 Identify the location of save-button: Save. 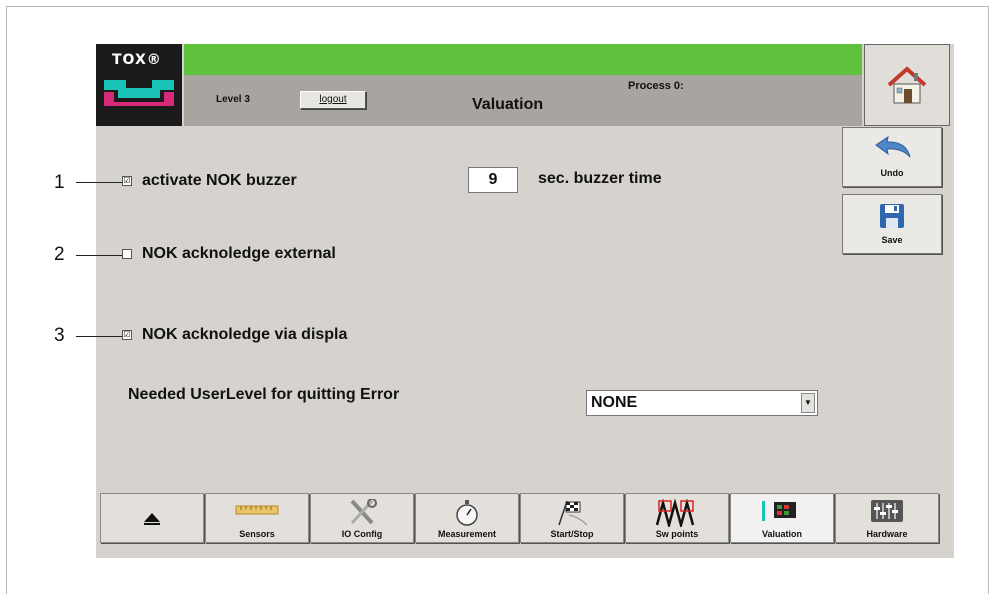
(892, 224).